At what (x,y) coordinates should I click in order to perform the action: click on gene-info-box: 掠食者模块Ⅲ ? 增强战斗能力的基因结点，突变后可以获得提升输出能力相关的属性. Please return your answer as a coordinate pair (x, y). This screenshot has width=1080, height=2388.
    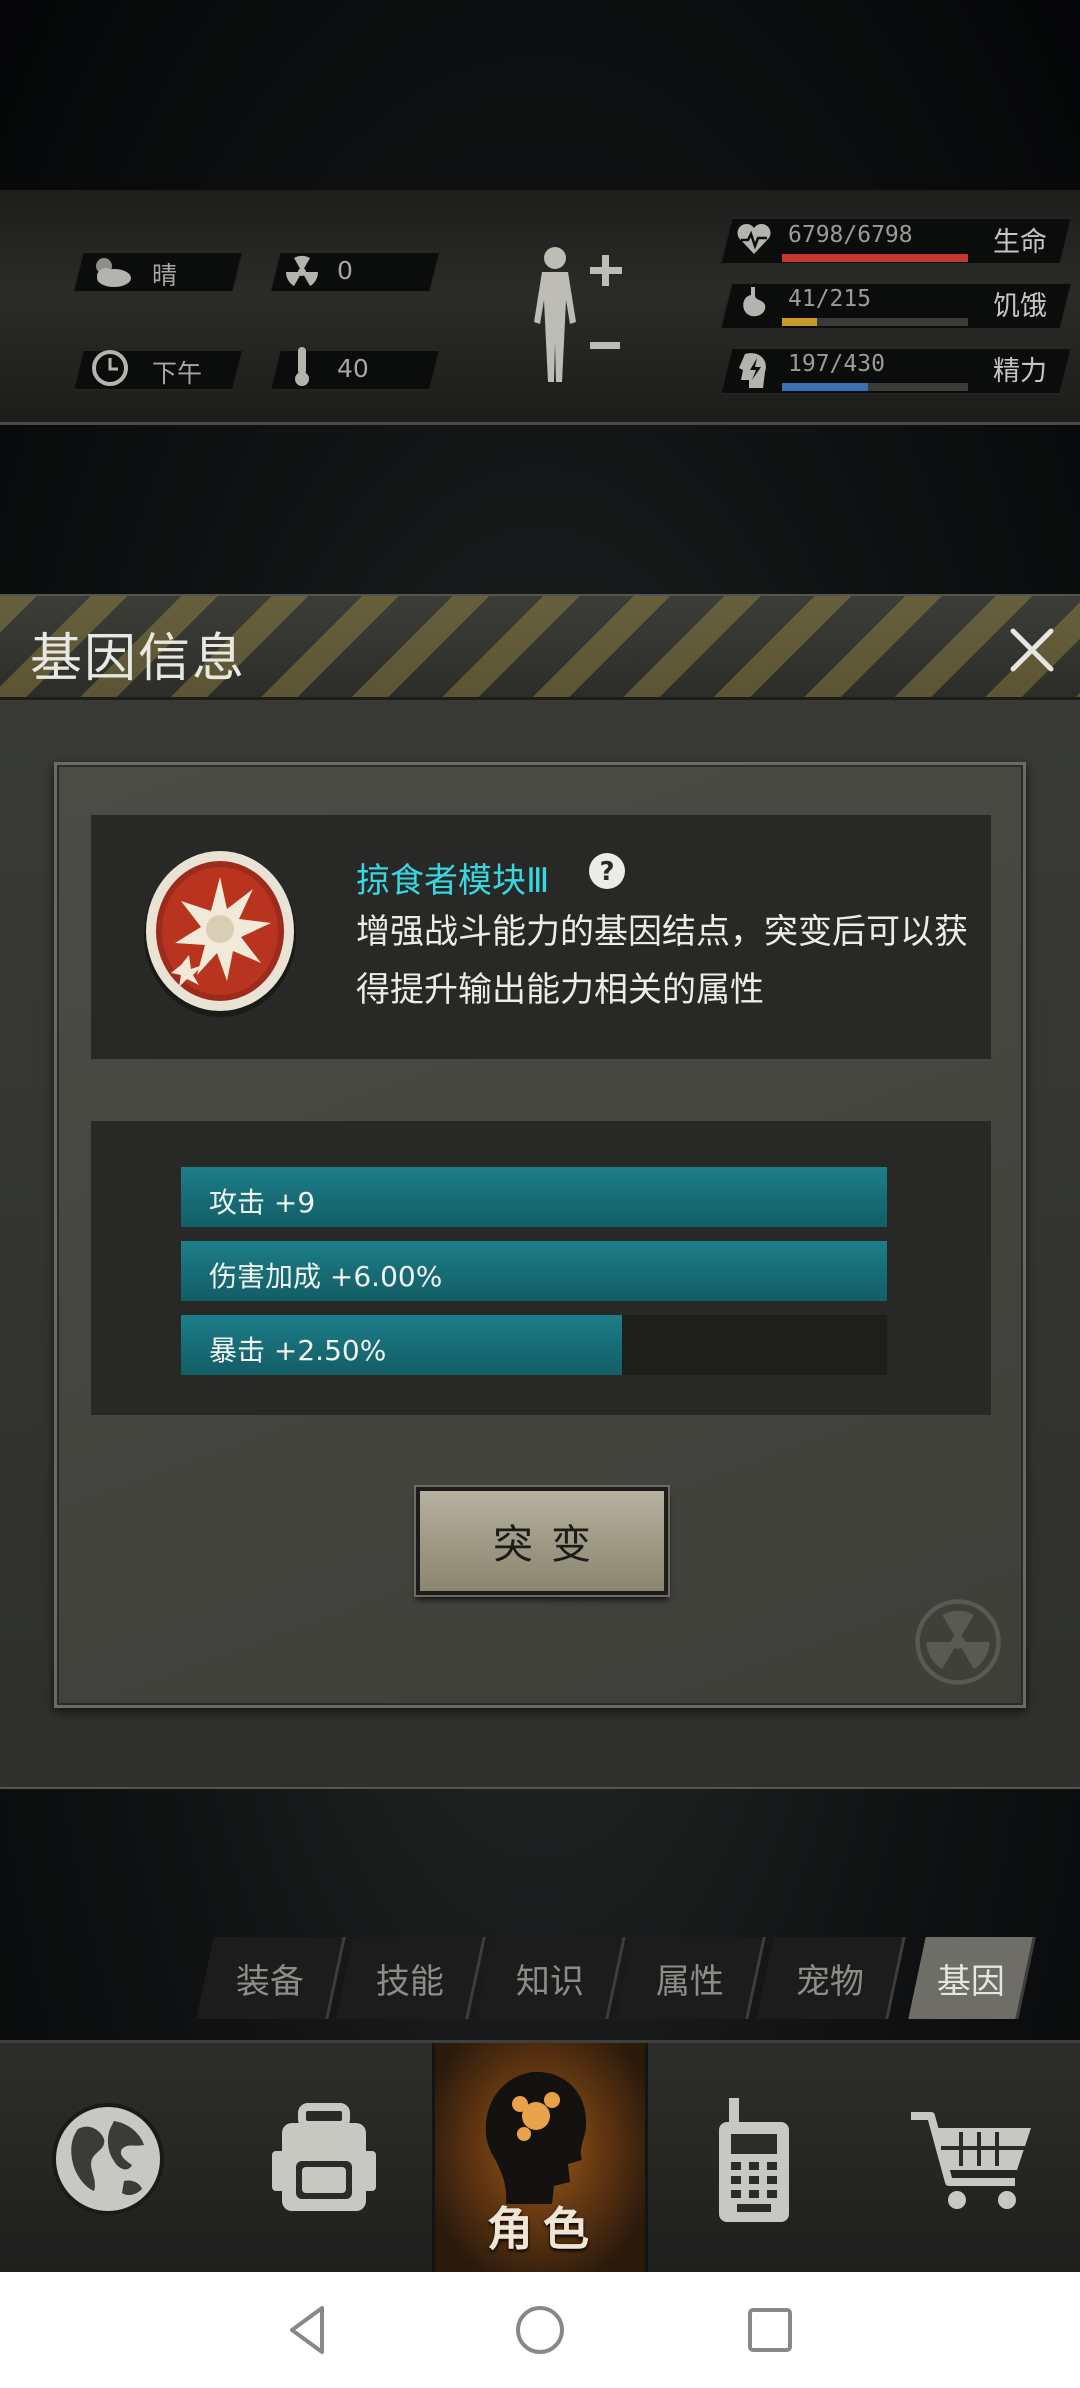
    Looking at the image, I should click on (541, 937).